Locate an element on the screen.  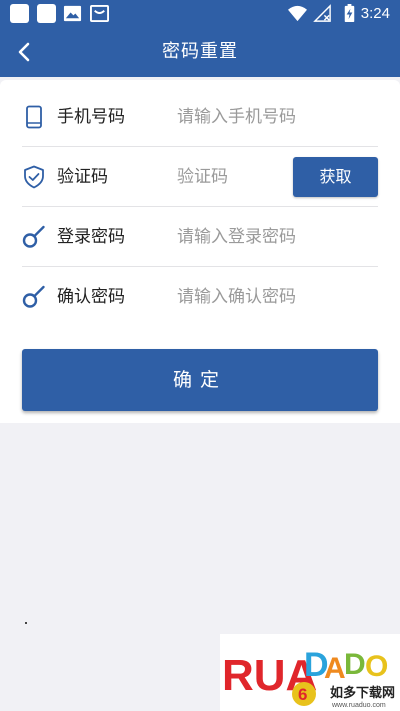
no-signal-icon is located at coordinates (322, 13).